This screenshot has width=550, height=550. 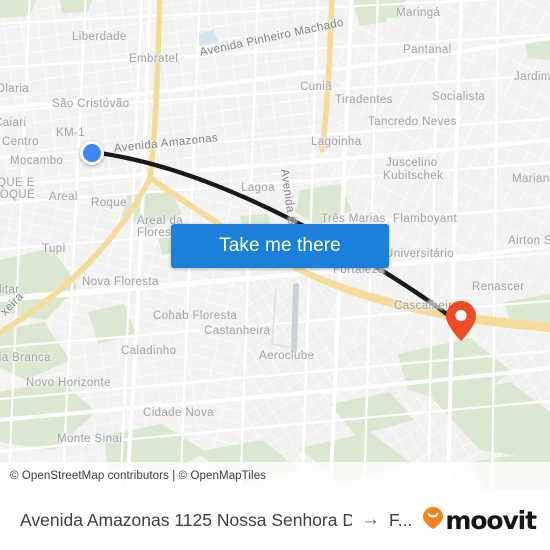 I want to click on moovit-logo: moovit, so click(x=479, y=520).